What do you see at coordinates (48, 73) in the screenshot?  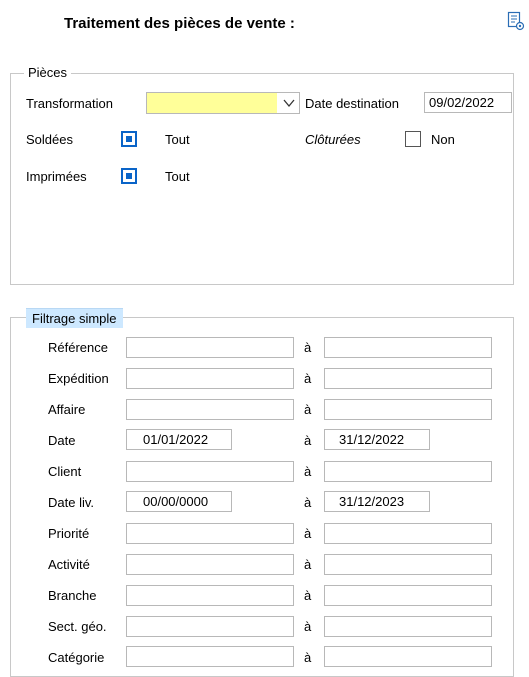 I see `pieces-legend: Pièces` at bounding box center [48, 73].